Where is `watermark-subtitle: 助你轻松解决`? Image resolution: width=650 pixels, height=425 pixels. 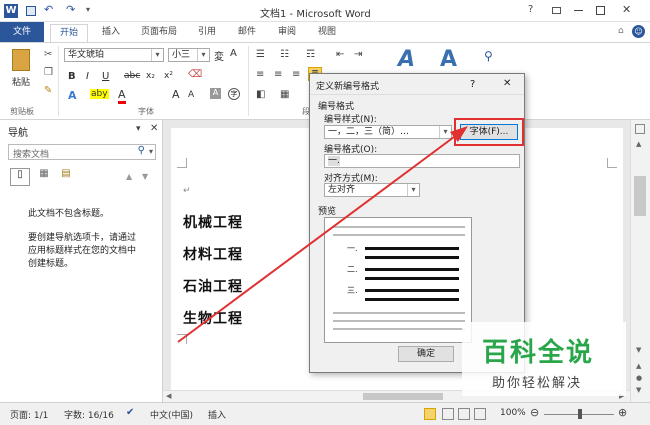 watermark-subtitle: 助你轻松解决 is located at coordinates (537, 383).